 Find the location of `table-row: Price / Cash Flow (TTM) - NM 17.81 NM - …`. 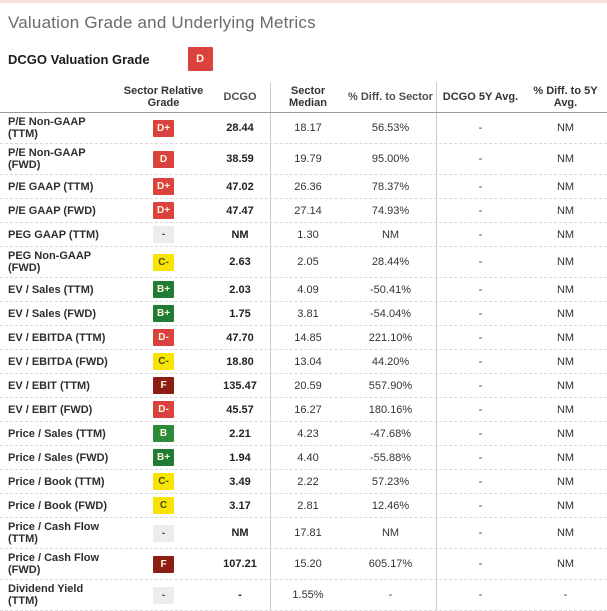

table-row: Price / Cash Flow (TTM) - NM 17.81 NM - … is located at coordinates (303, 533).